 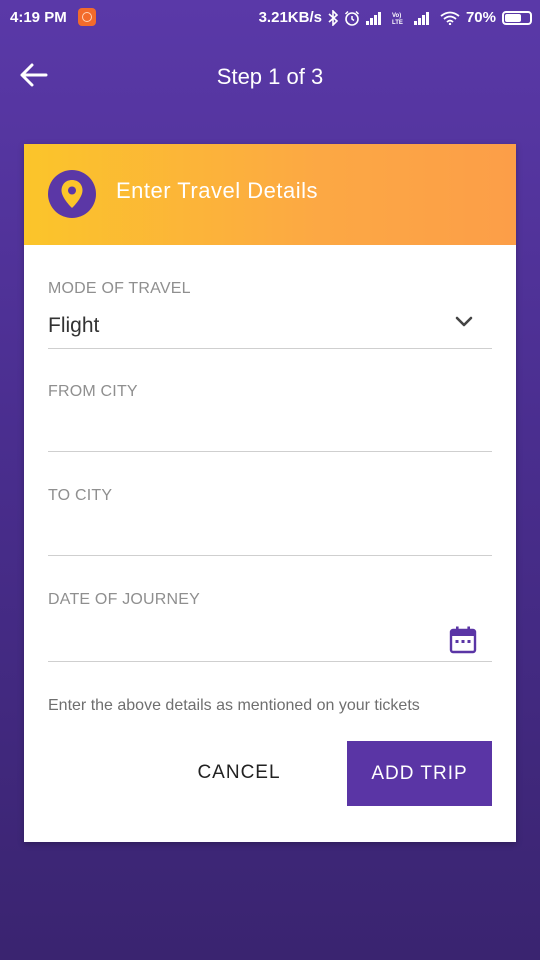 I want to click on status-icons: 3.21KB/s Vo) LTE 70%, so click(x=395, y=17).